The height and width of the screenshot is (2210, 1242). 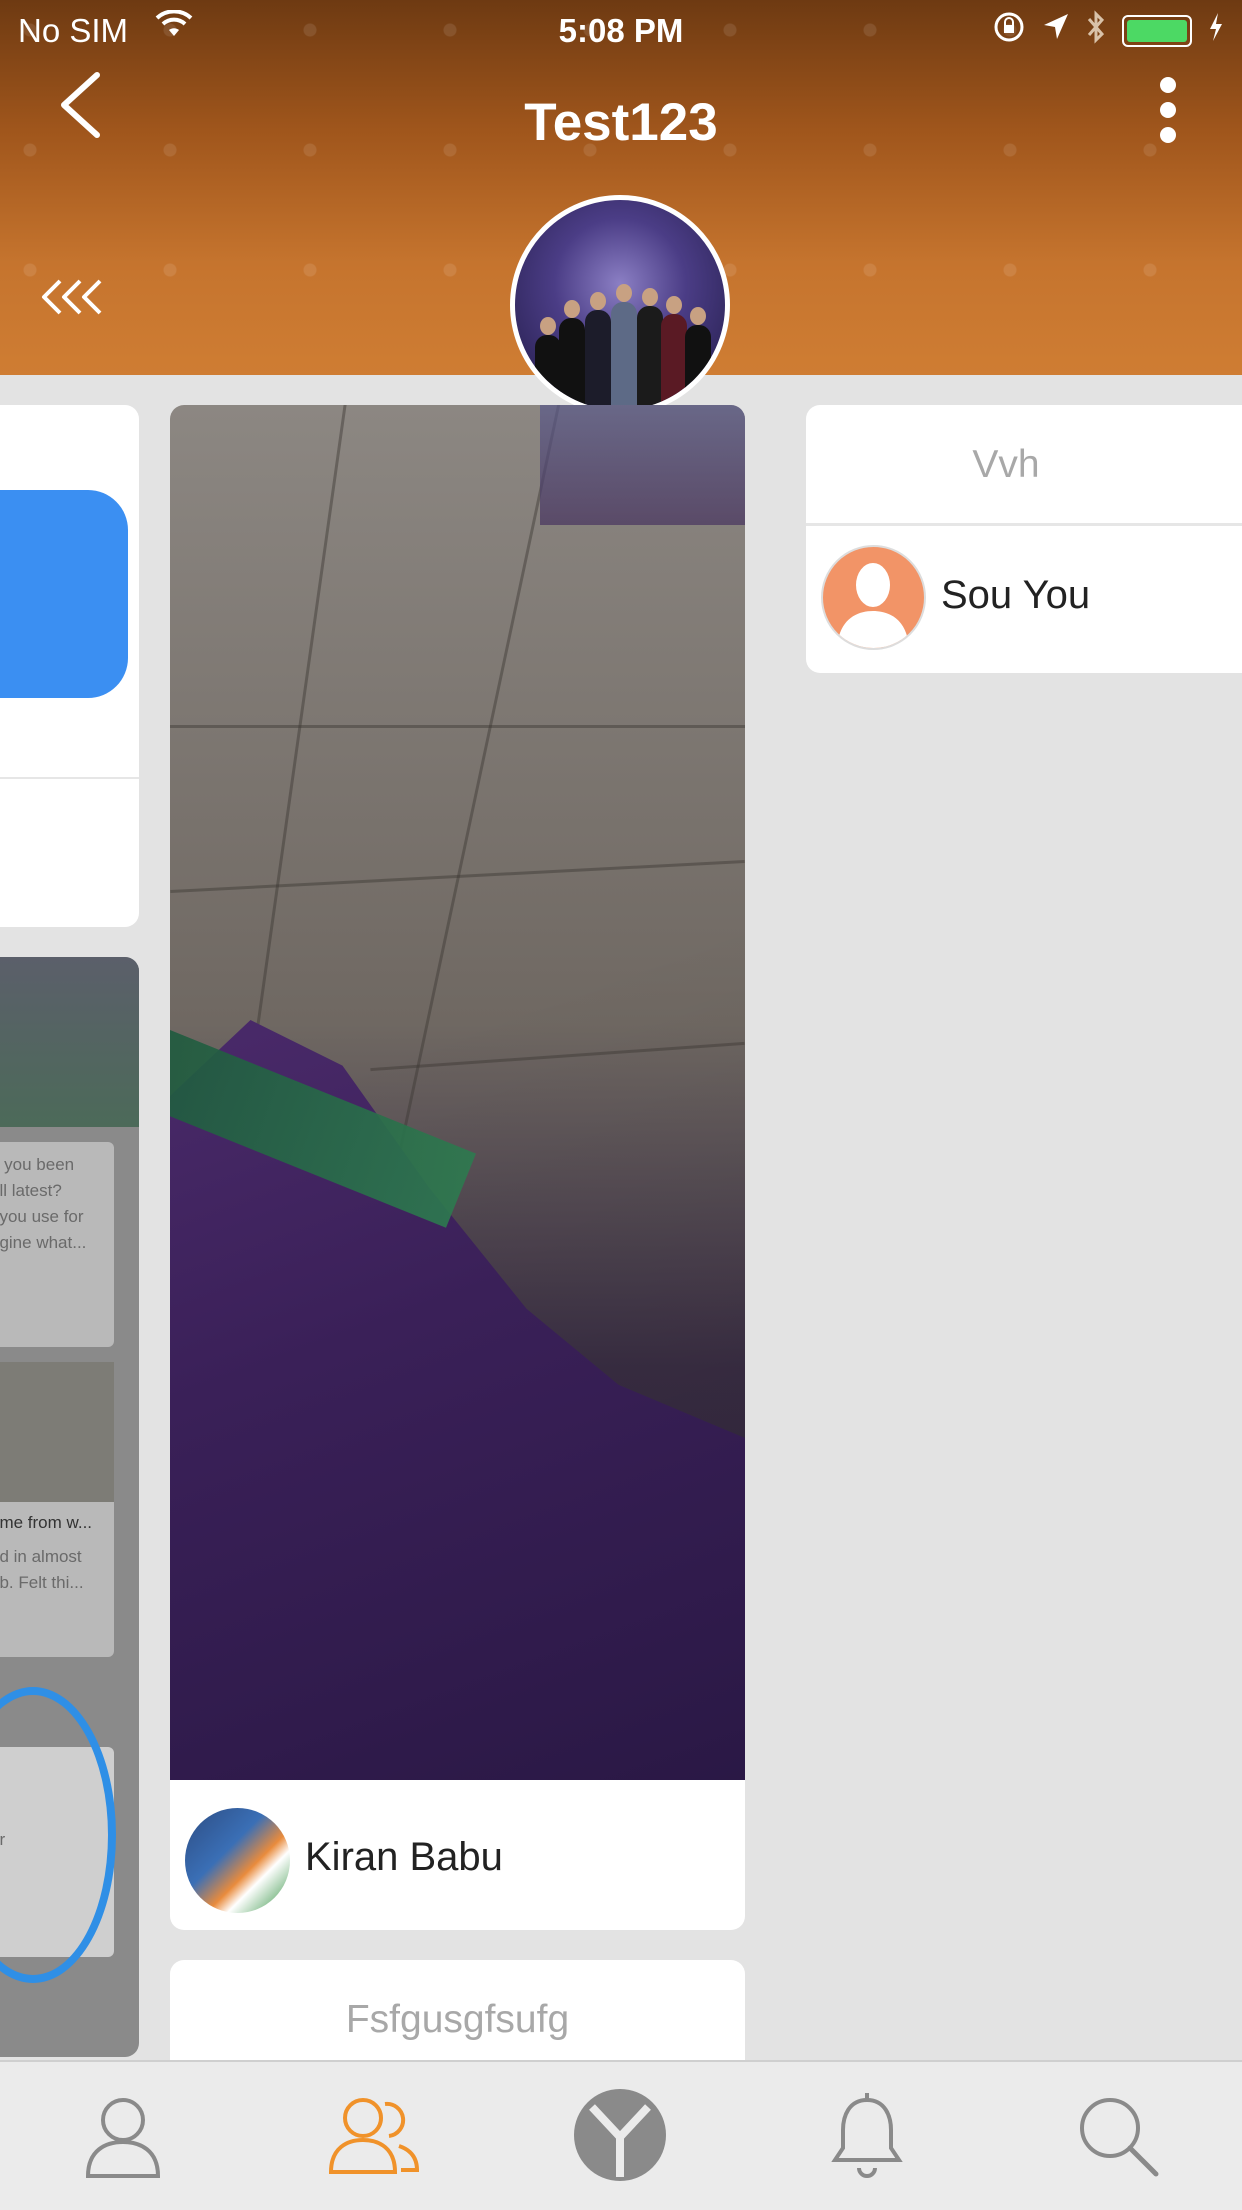 I want to click on home-logo-icon, so click(x=620, y=2137).